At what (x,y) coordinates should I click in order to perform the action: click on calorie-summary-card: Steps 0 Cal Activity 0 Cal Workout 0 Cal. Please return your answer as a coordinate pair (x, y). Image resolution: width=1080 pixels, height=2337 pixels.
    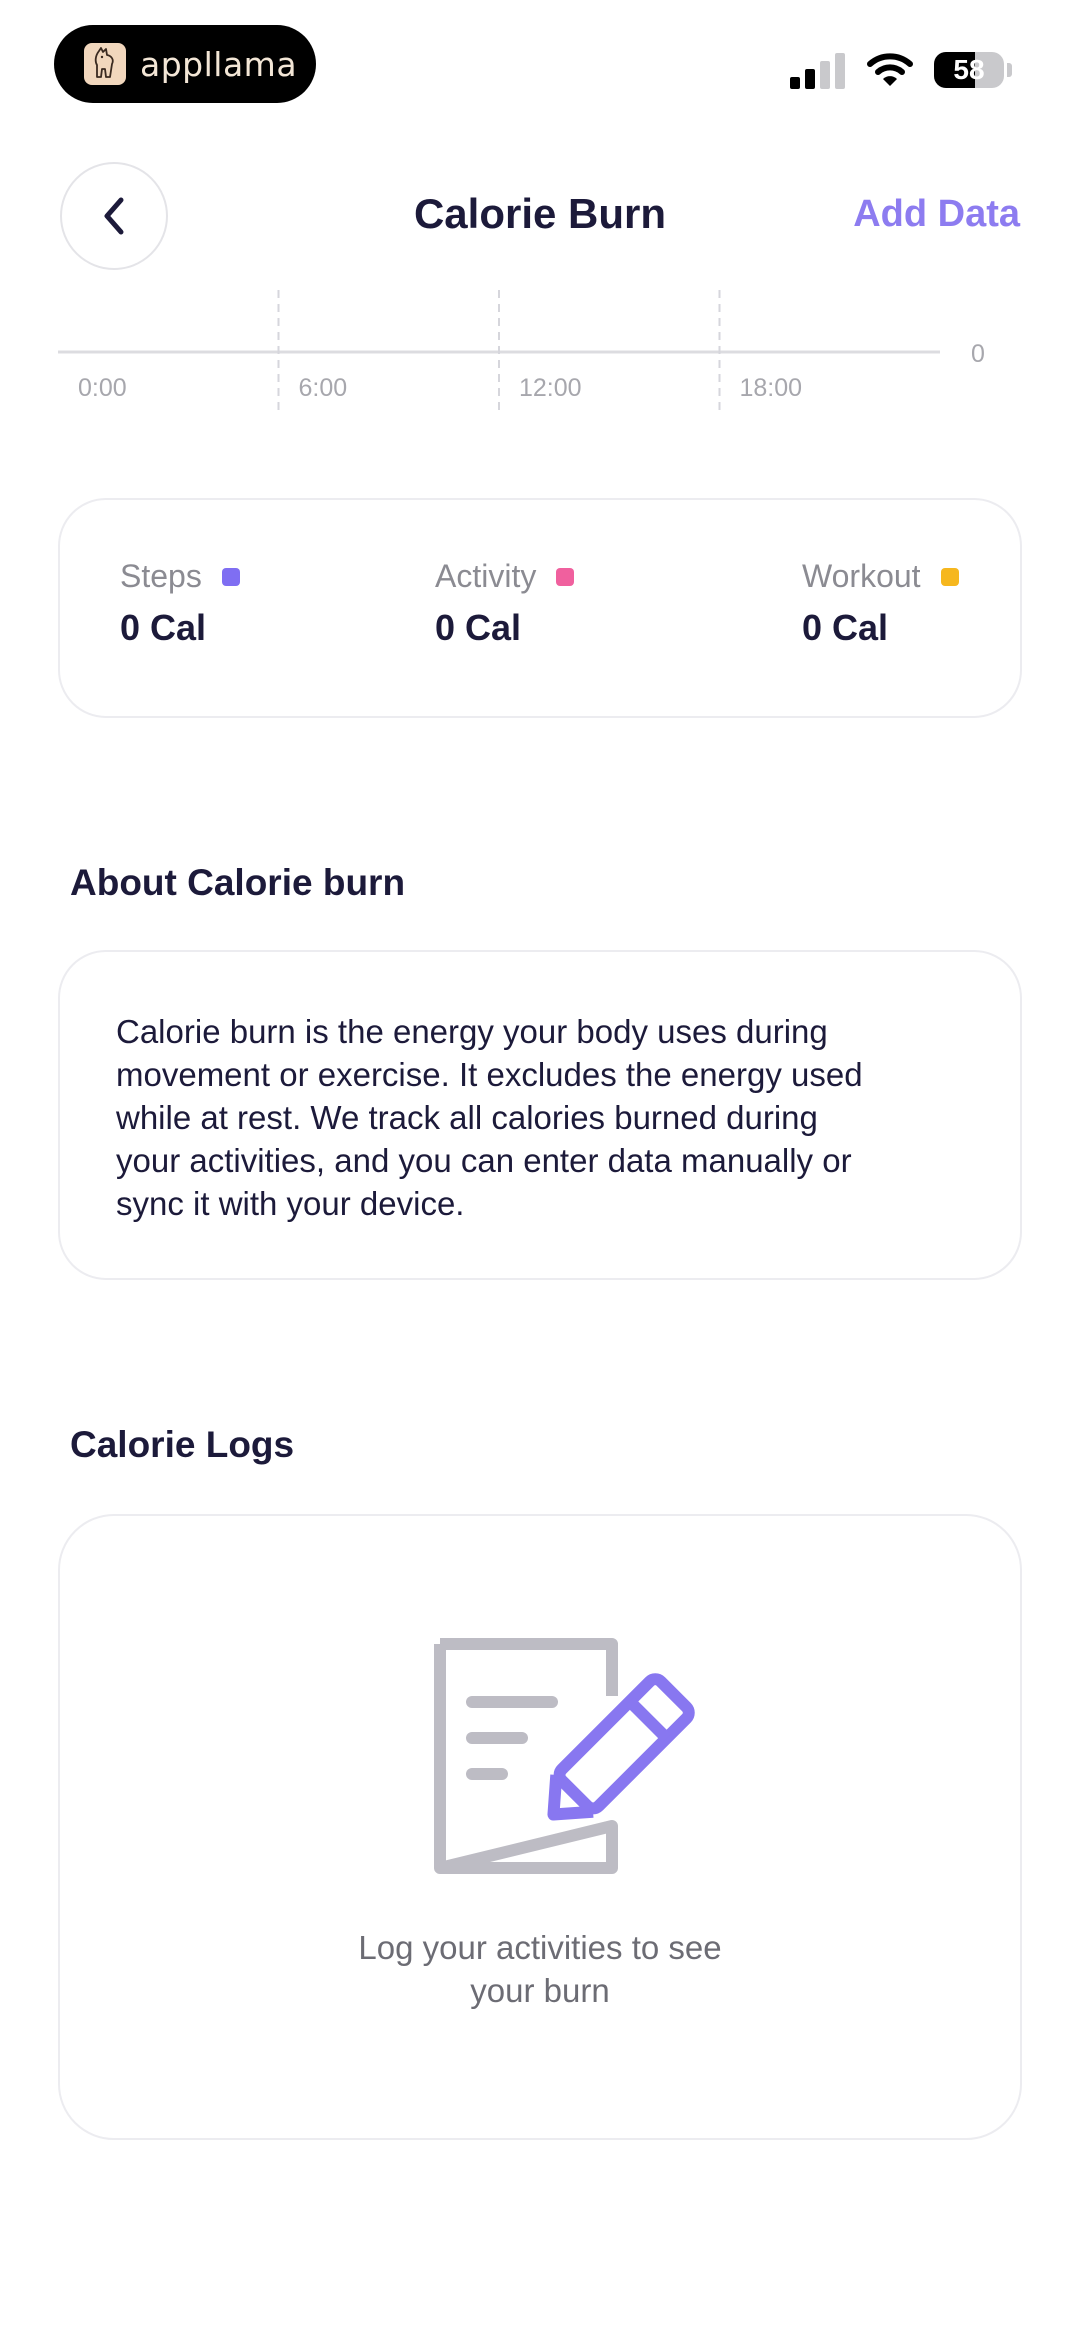
    Looking at the image, I should click on (540, 608).